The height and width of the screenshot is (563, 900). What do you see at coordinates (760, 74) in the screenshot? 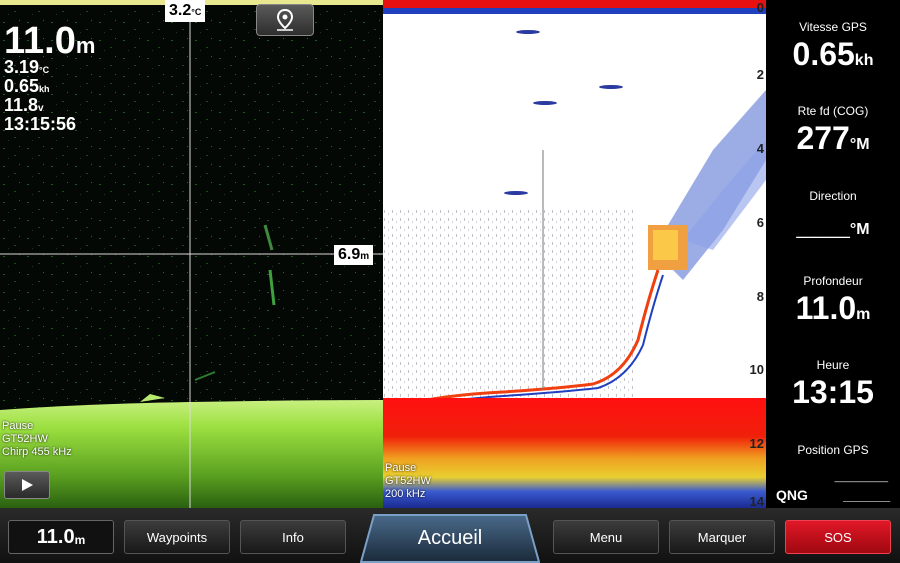
I see `depth-scale-2: 2` at bounding box center [760, 74].